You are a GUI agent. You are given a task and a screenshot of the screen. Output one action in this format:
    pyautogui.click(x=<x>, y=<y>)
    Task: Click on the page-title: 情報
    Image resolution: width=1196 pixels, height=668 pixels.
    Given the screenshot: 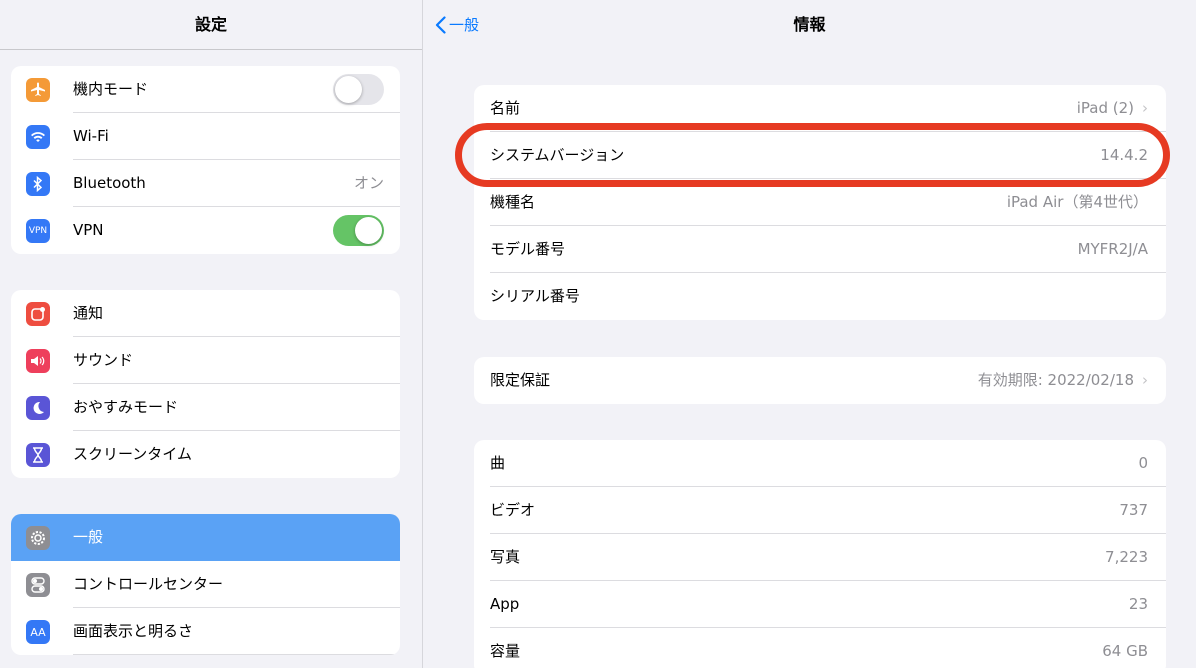 What is the action you would take?
    pyautogui.click(x=809, y=24)
    